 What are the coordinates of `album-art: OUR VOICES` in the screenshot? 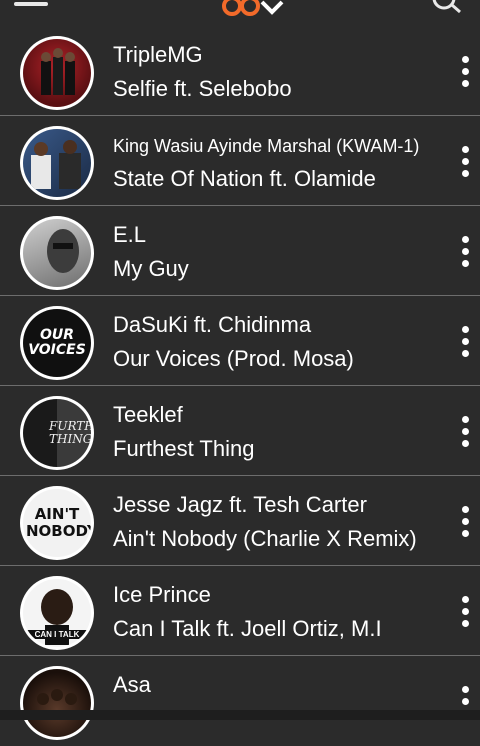 It's located at (57, 343).